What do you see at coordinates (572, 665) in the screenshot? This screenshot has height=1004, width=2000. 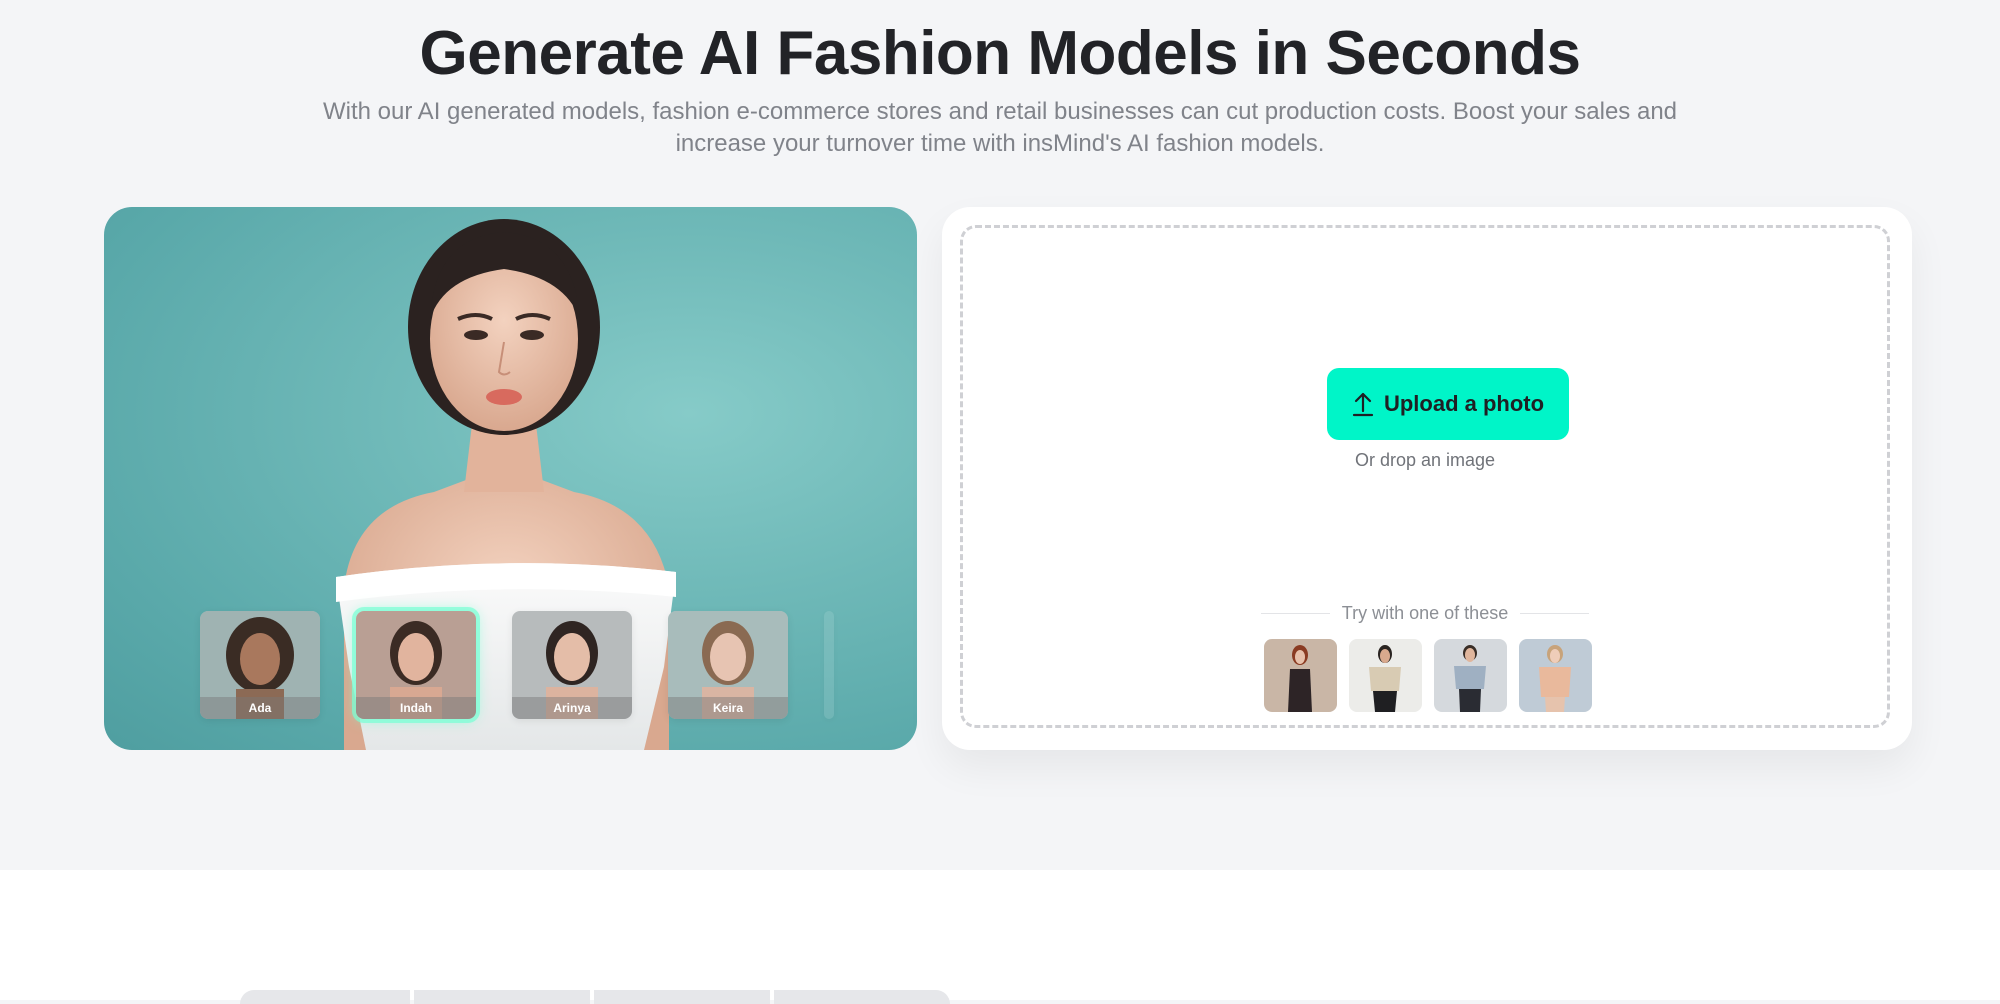 I see `model-thumb-arinya: Arinya` at bounding box center [572, 665].